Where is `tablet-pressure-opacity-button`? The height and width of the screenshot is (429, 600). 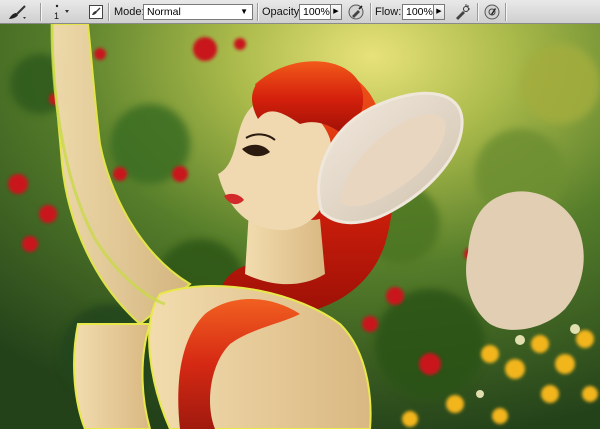 tablet-pressure-opacity-button is located at coordinates (356, 12).